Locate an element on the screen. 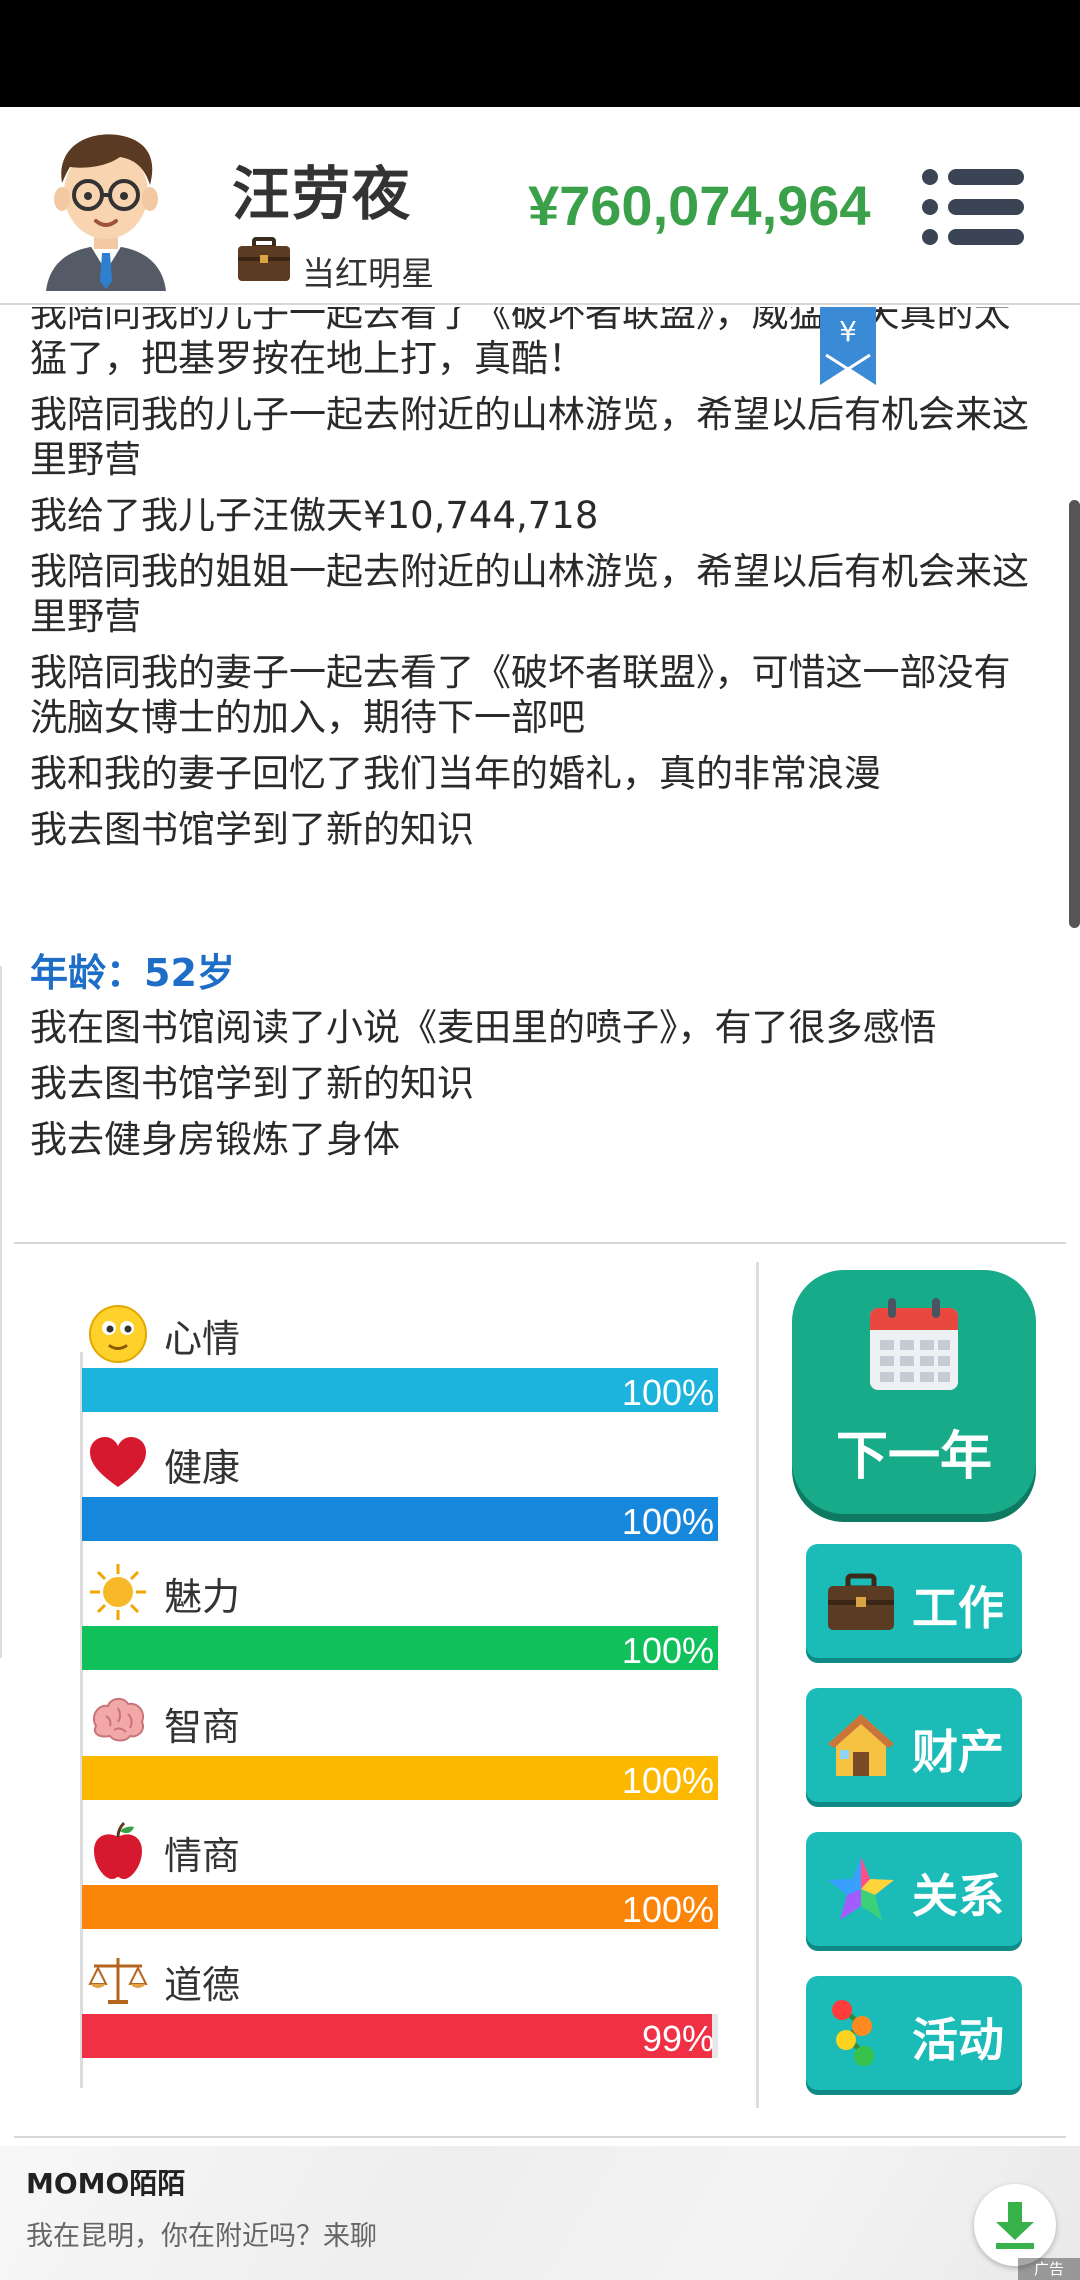 The width and height of the screenshot is (1080, 2280). stat-label: 心情 is located at coordinates (202, 1339).